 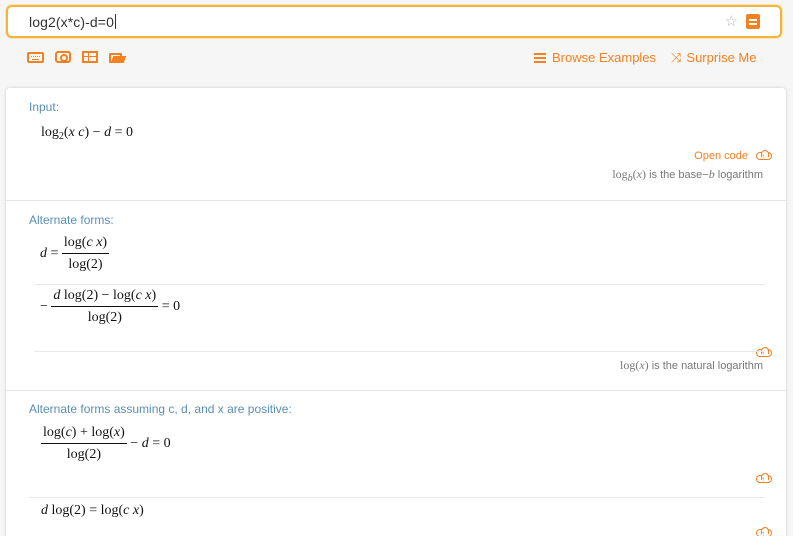 What do you see at coordinates (731, 21) in the screenshot?
I see `star-icon: ☆` at bounding box center [731, 21].